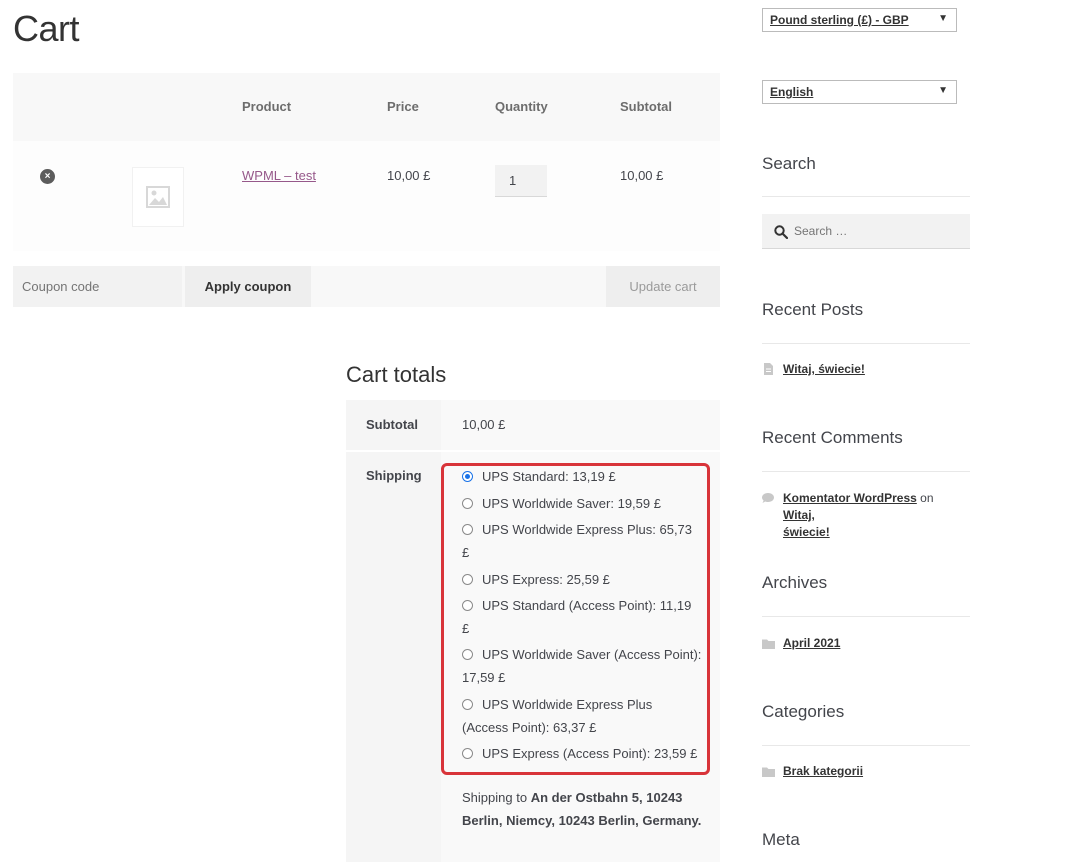 The image size is (1078, 862). Describe the element at coordinates (768, 498) in the screenshot. I see `comment-icon` at that location.